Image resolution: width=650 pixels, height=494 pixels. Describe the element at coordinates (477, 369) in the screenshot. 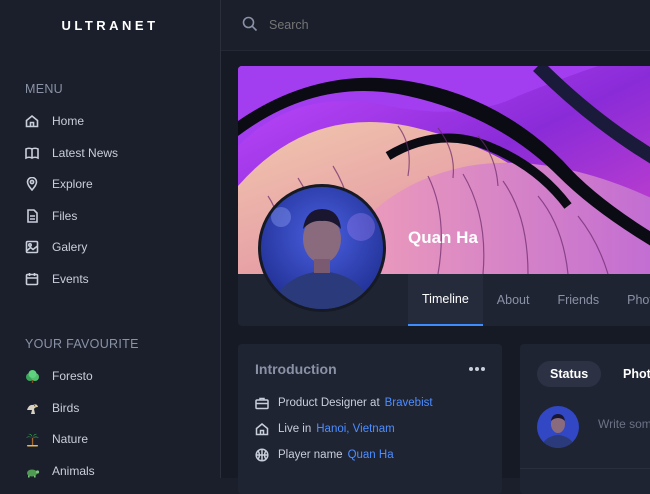

I see `more-options-icon` at that location.